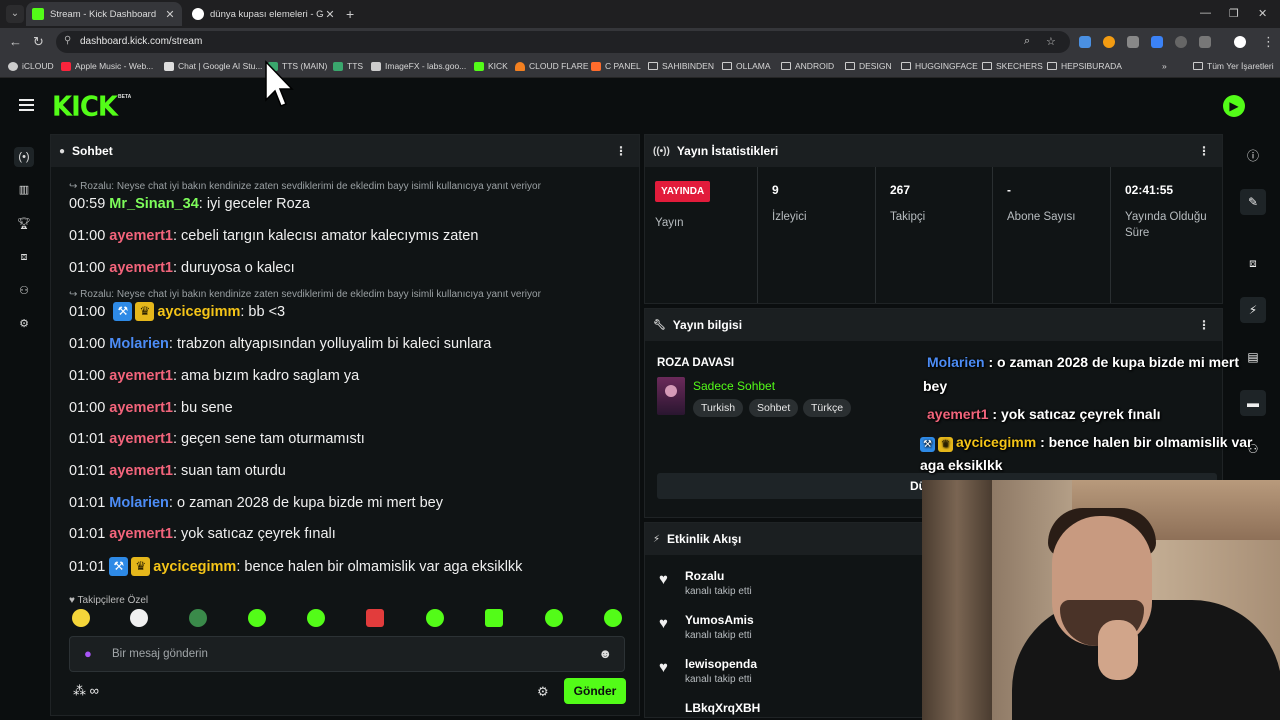 This screenshot has height=720, width=1280. Describe the element at coordinates (1253, 263) in the screenshot. I see `screen-icon: ⧈` at that location.